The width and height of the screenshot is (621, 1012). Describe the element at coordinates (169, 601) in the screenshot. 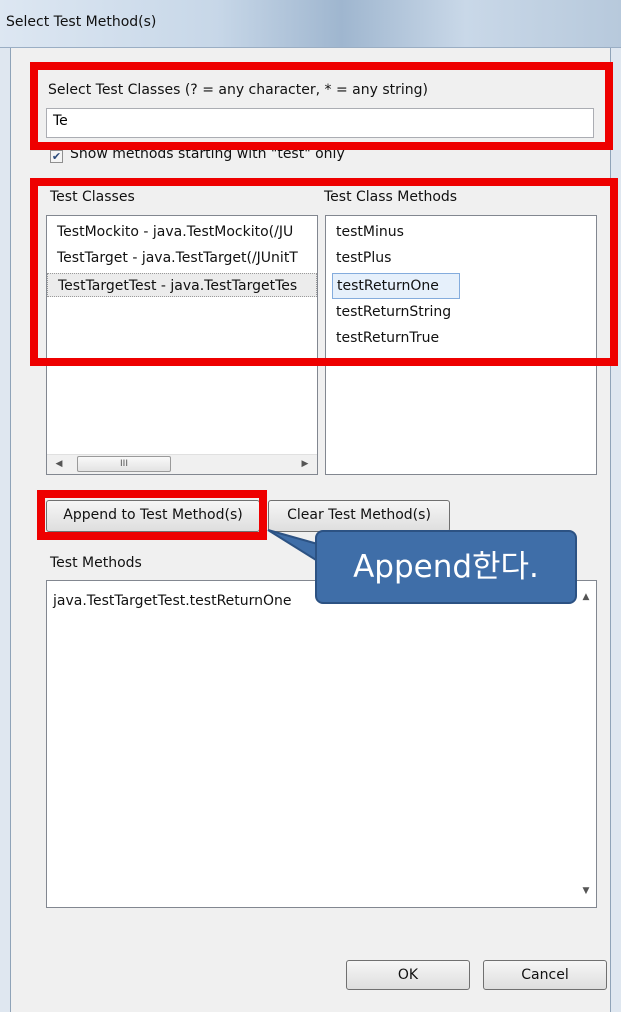

I see `list-item: java.TestTargetTest.testReturnOne` at that location.